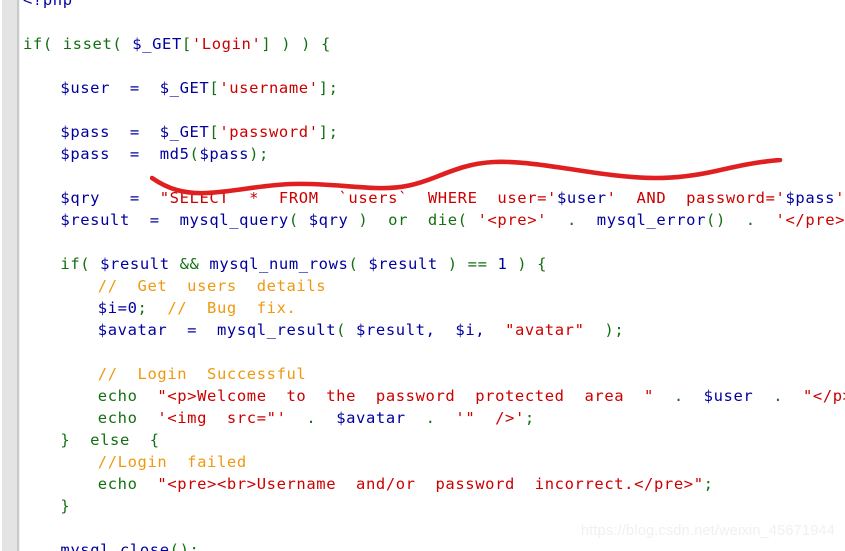 The height and width of the screenshot is (551, 845). I want to click on code-token-var: $user = $_GET, so click(135, 88).